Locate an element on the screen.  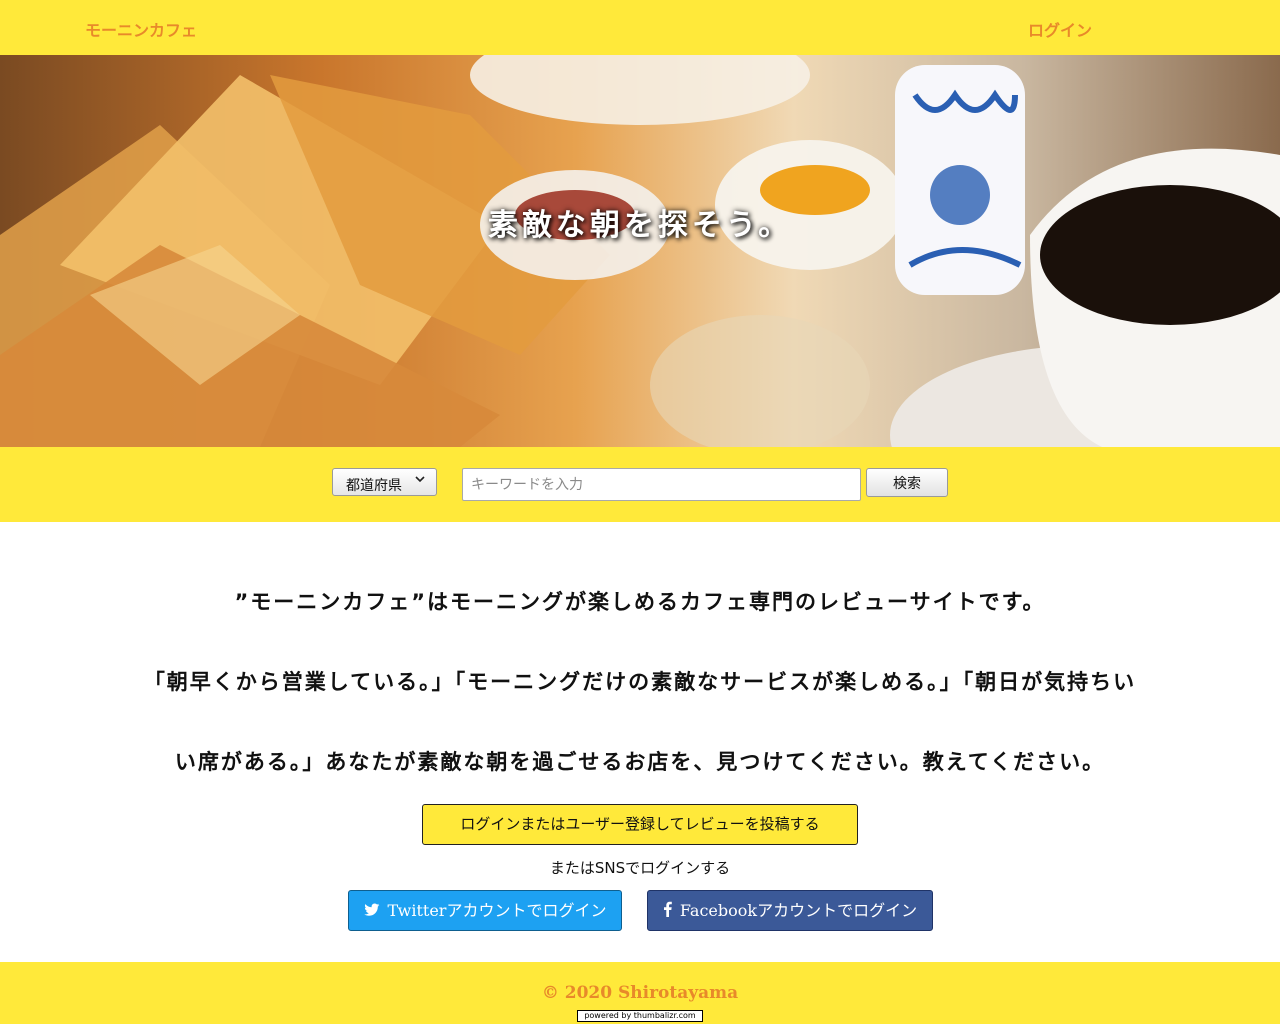
header-login-link: ログイン is located at coordinates (1060, 29).